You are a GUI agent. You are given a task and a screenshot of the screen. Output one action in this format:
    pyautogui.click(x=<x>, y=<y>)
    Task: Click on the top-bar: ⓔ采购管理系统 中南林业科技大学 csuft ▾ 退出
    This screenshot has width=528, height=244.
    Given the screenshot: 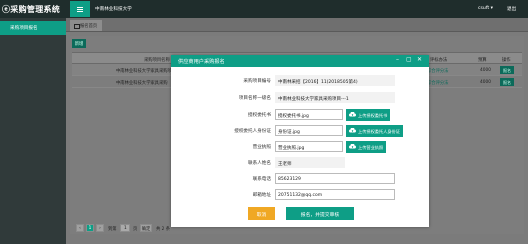 What is the action you would take?
    pyautogui.click(x=264, y=9)
    